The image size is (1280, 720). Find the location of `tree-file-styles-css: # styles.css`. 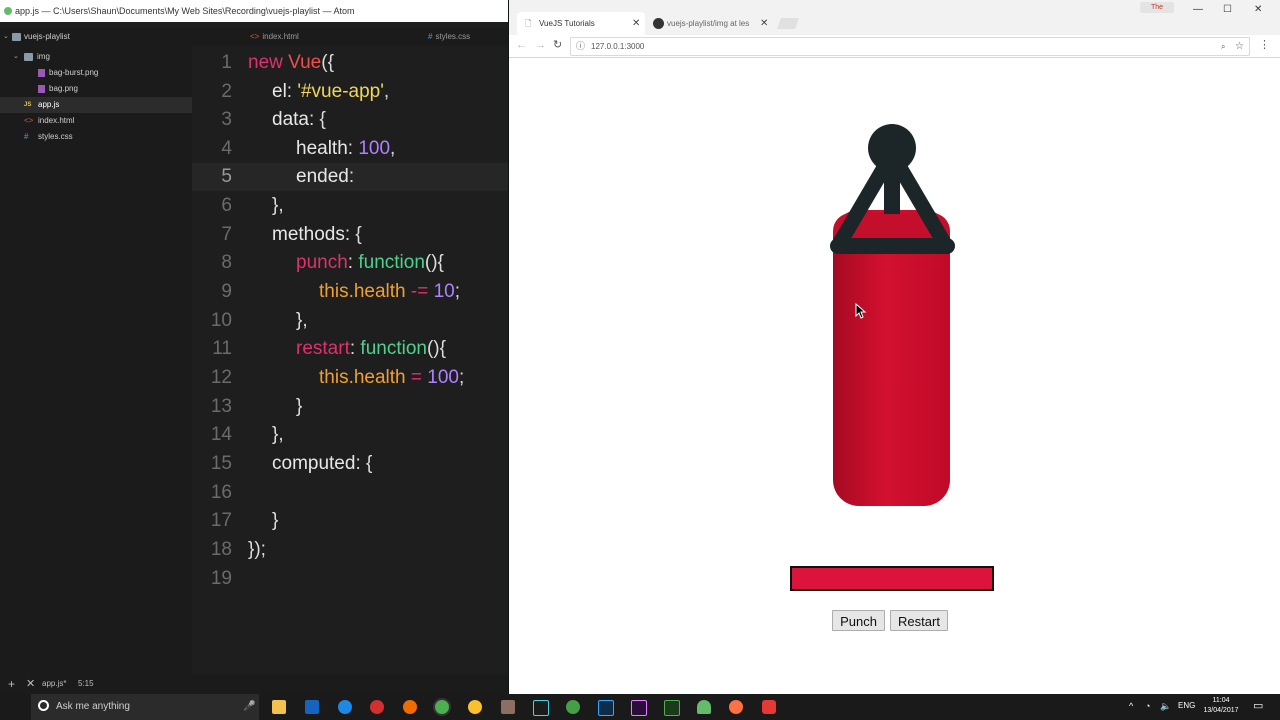

tree-file-styles-css: # styles.css is located at coordinates (96, 137).